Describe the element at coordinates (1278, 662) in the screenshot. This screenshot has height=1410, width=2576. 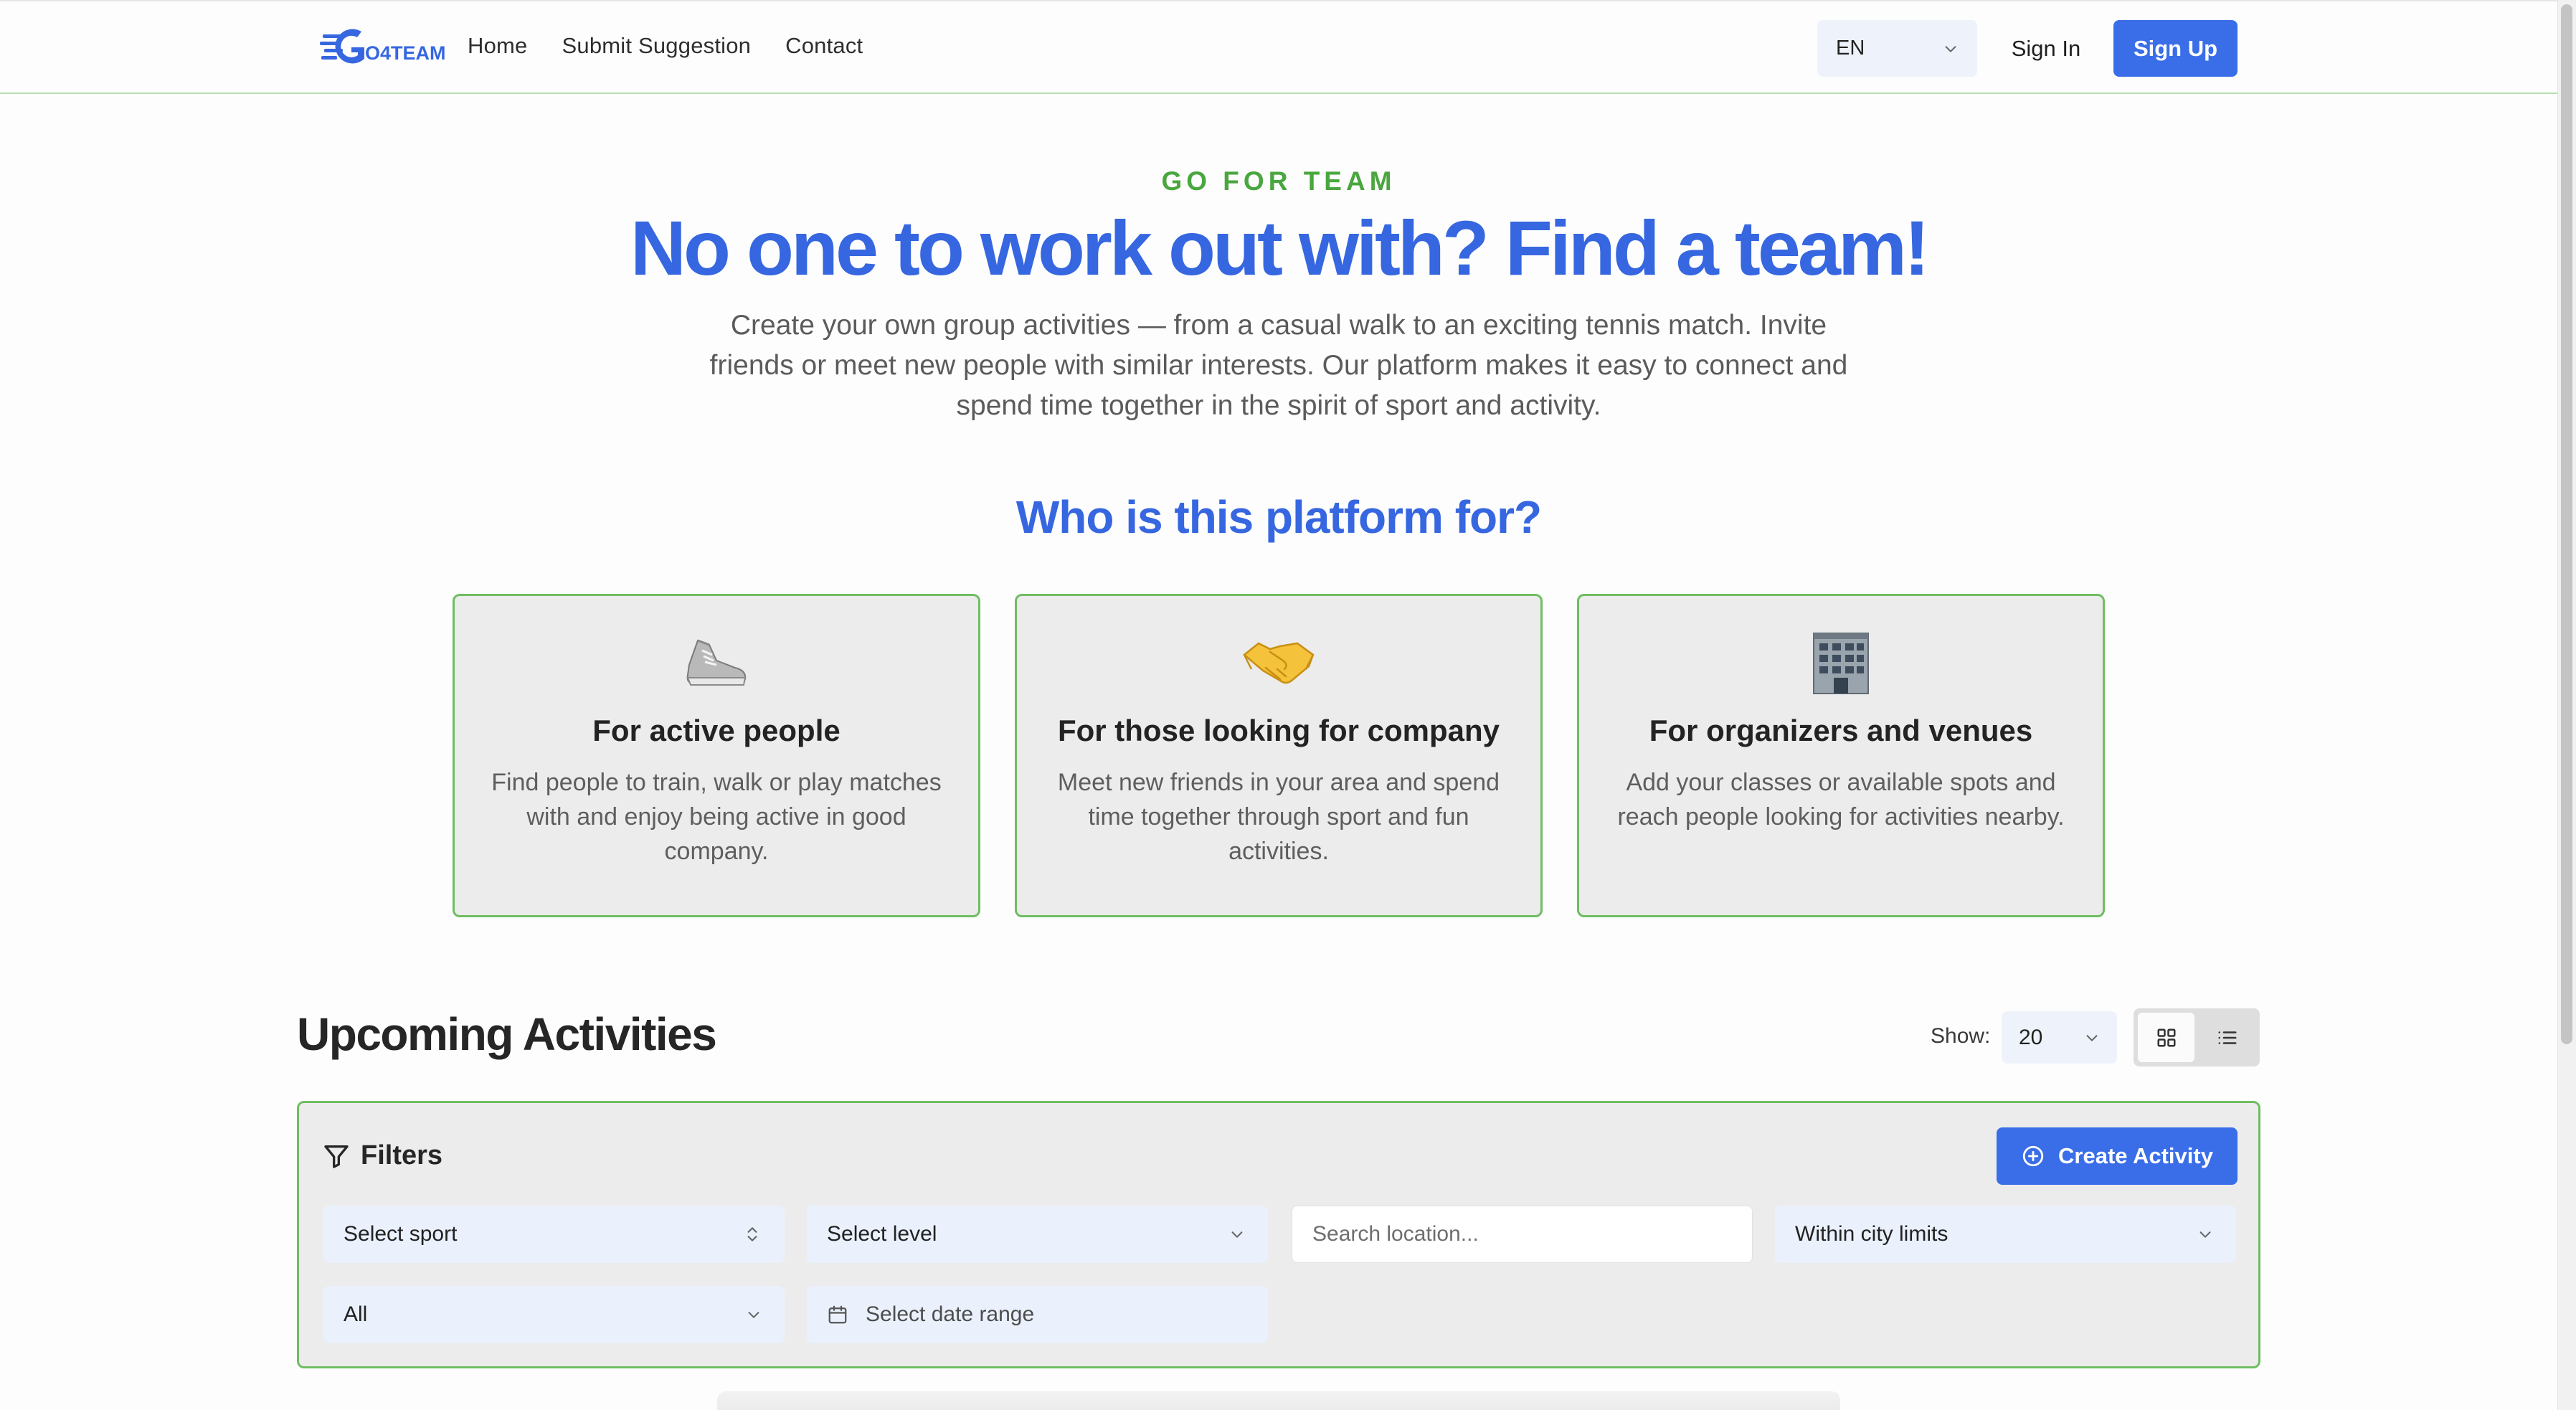
I see `handshake-icon` at that location.